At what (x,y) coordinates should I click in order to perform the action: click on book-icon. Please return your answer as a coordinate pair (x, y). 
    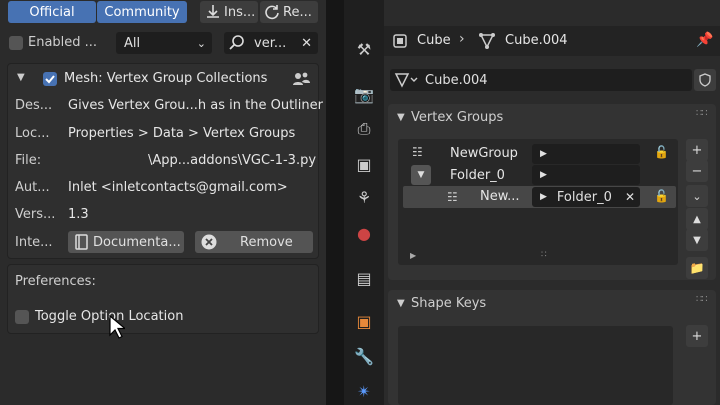
    Looking at the image, I should click on (81, 242).